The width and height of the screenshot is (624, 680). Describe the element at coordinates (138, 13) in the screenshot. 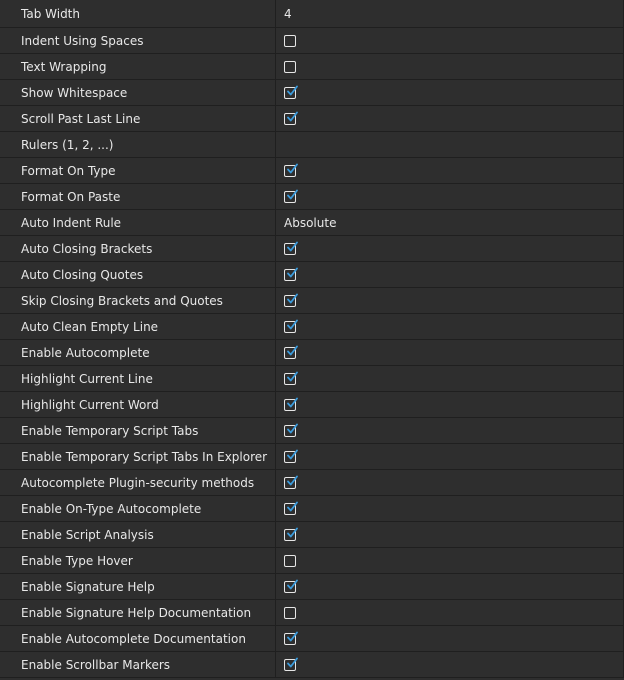

I see `setting-label: Tab Width` at that location.